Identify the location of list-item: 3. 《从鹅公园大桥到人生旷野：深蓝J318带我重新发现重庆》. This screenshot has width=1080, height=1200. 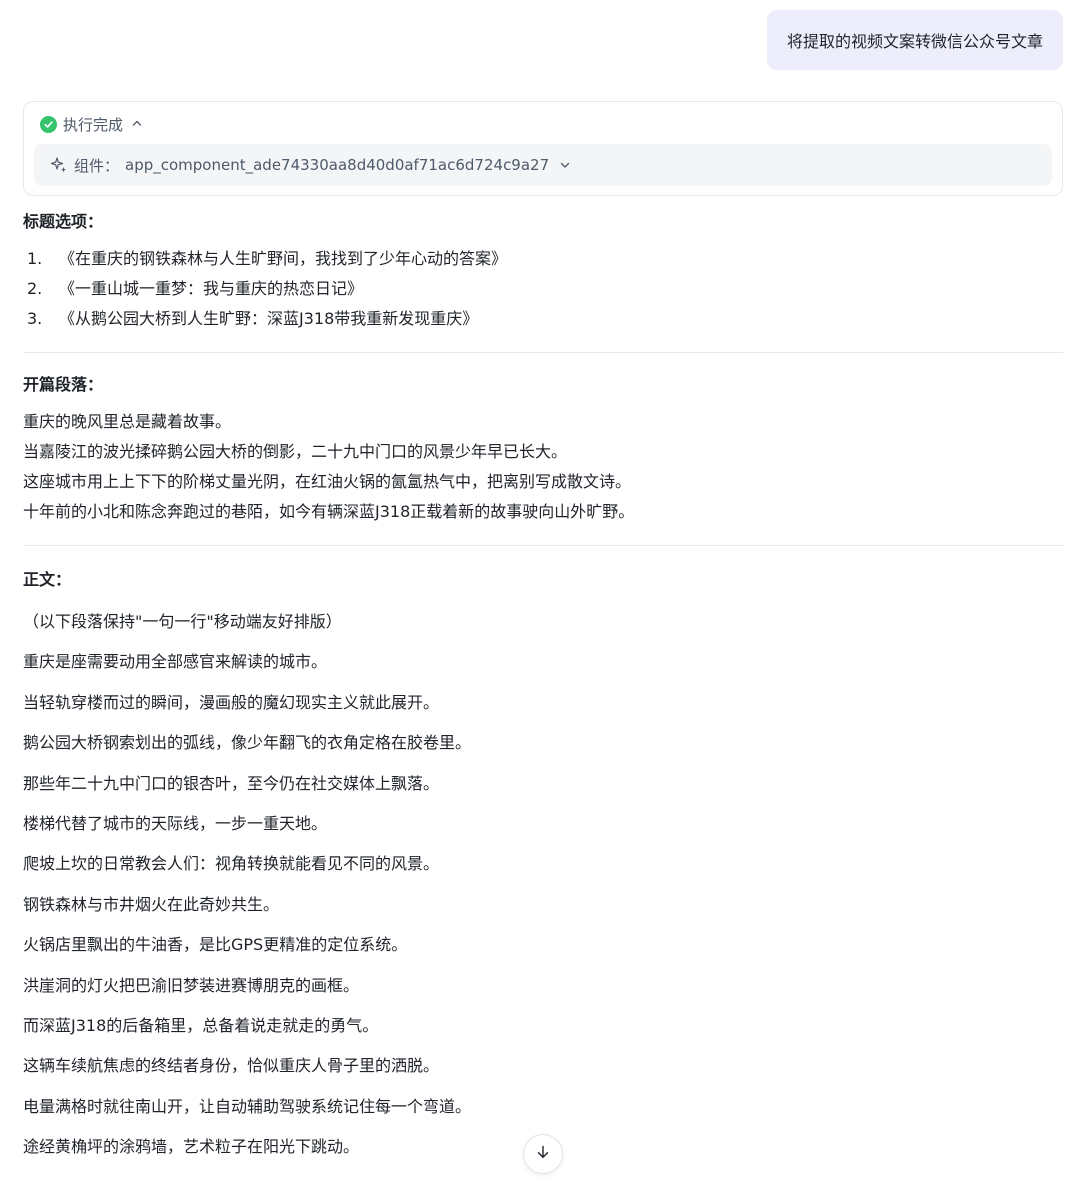
(253, 318).